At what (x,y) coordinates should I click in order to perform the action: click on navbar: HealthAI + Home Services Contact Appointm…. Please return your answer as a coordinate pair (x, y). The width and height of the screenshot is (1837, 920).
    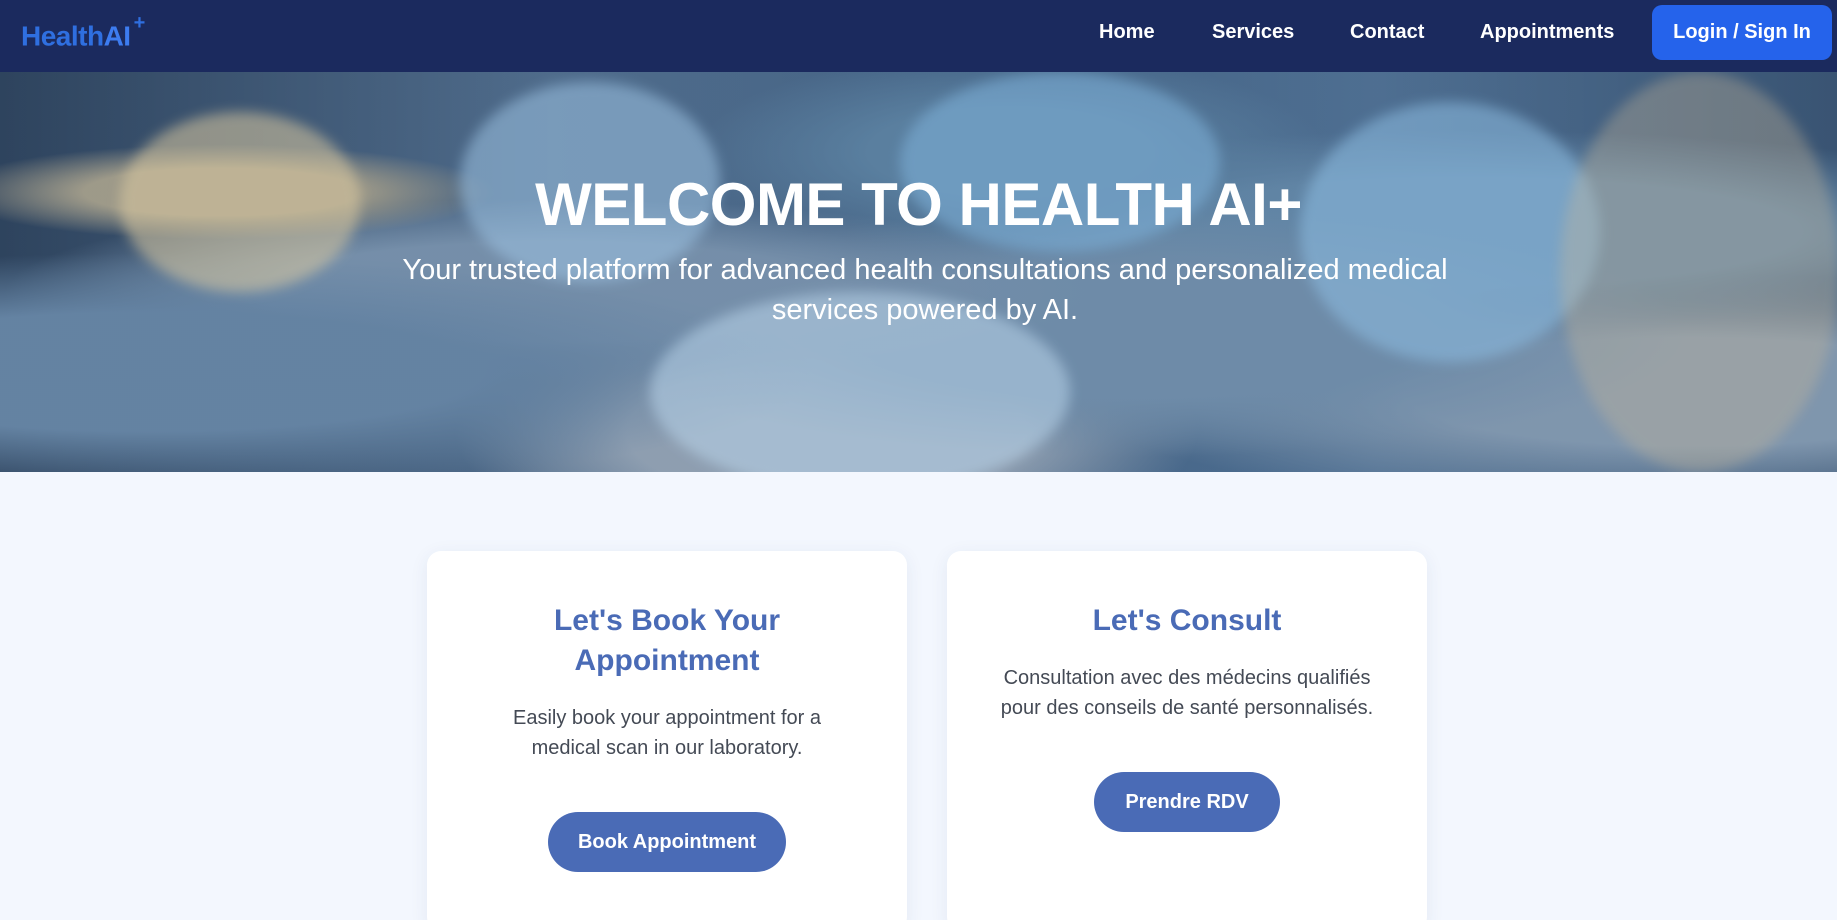
    Looking at the image, I should click on (918, 36).